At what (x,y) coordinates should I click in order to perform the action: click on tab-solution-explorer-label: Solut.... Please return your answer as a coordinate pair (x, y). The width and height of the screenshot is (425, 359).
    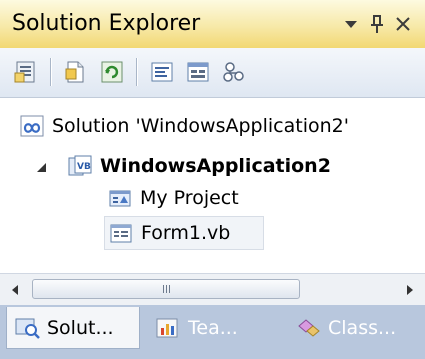
    Looking at the image, I should click on (80, 327).